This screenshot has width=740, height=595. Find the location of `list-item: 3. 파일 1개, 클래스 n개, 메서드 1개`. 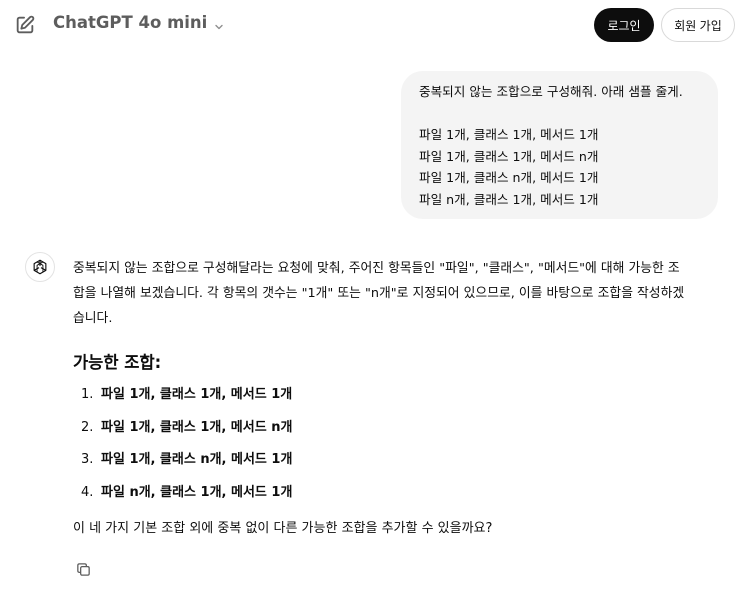

list-item: 3. 파일 1개, 클래스 n개, 메서드 1개 is located at coordinates (397, 466).